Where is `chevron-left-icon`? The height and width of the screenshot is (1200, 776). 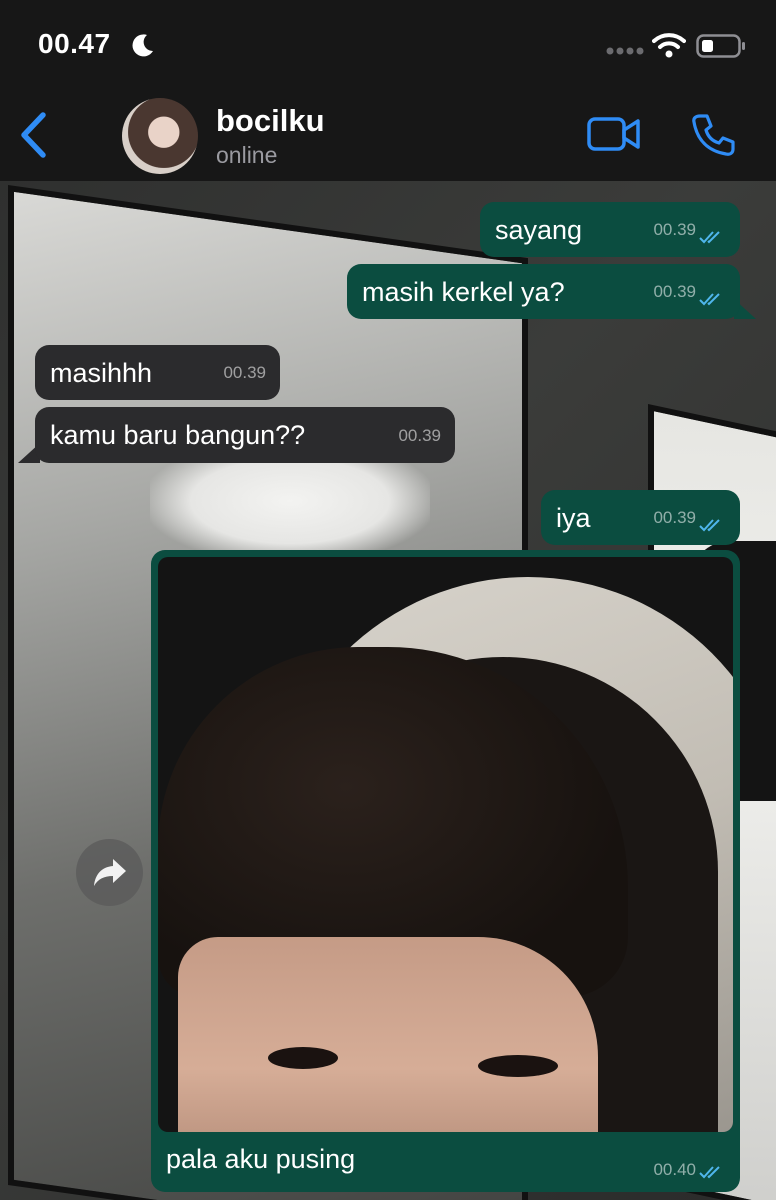 chevron-left-icon is located at coordinates (33, 135).